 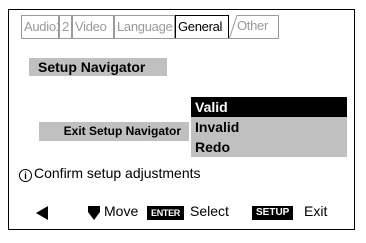 I want to click on tab-audio2: 2, so click(x=65, y=26).